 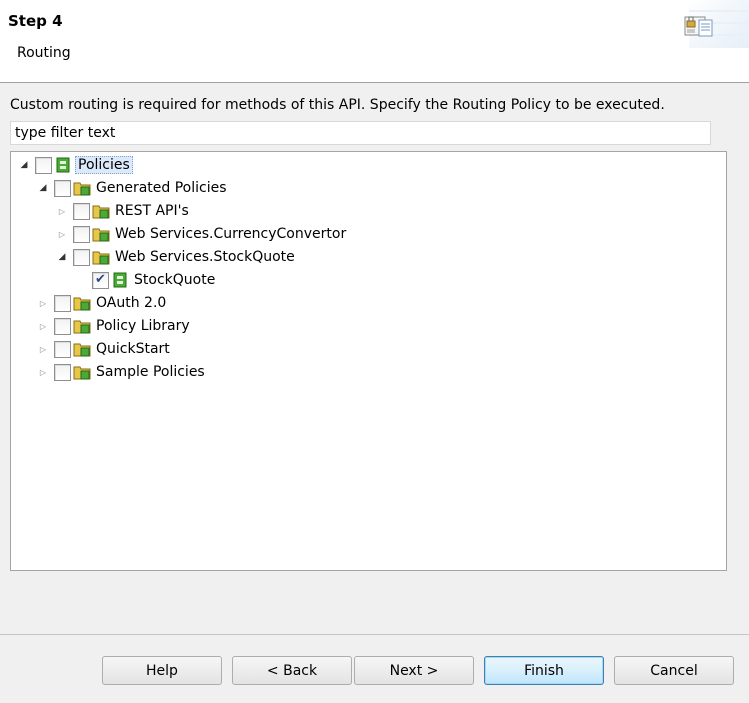 I want to click on cancel-button: Cancel, so click(x=674, y=670).